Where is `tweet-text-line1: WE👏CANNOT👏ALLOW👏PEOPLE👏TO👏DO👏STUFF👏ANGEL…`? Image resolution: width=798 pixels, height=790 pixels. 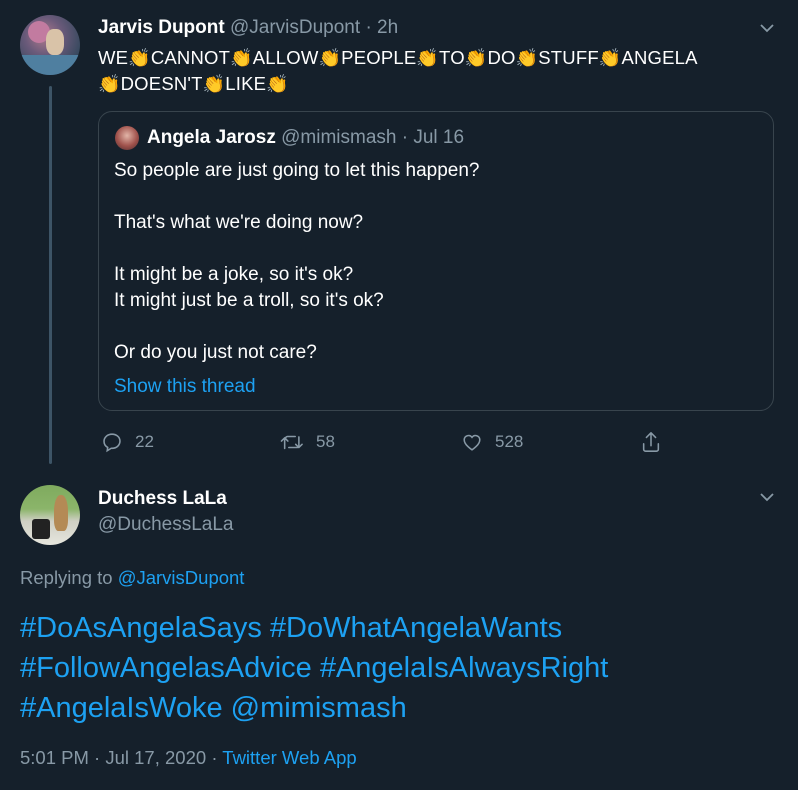 tweet-text-line1: WE👏CANNOT👏ALLOW👏PEOPLE👏TO👏DO👏STUFF👏ANGEL… is located at coordinates (398, 58).